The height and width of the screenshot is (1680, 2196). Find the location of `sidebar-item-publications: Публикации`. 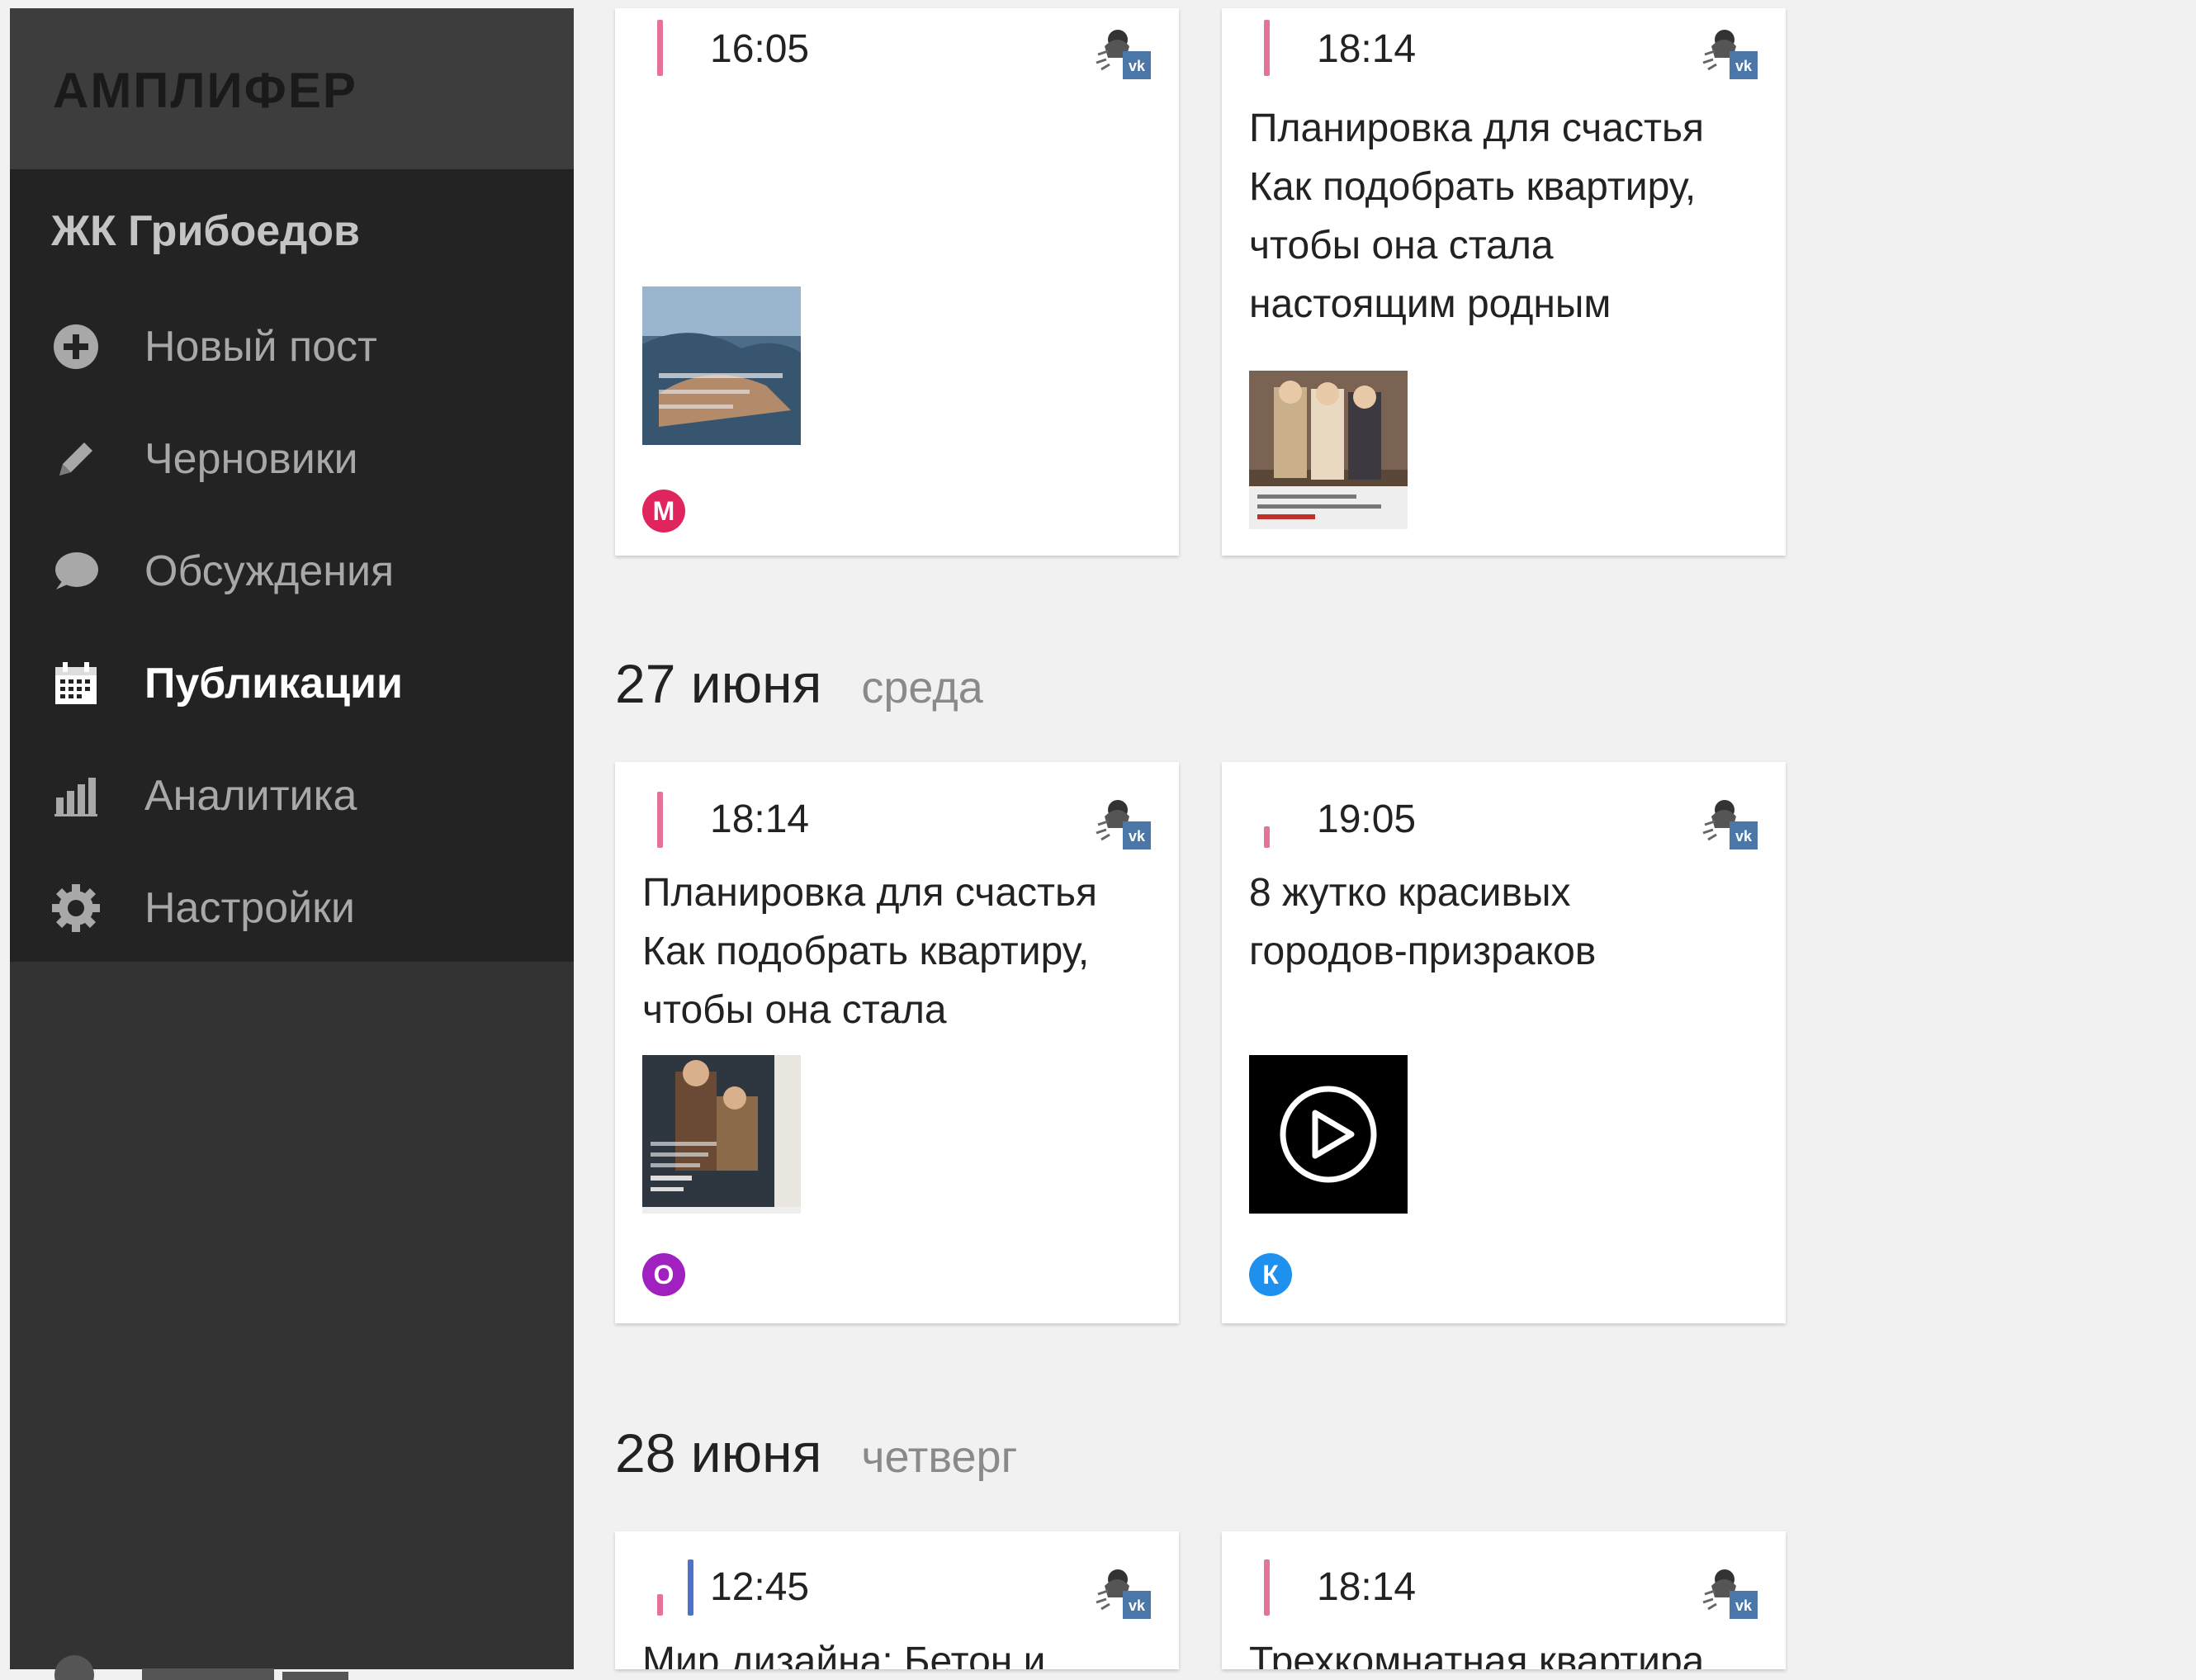

sidebar-item-publications: Публикации is located at coordinates (292, 683).